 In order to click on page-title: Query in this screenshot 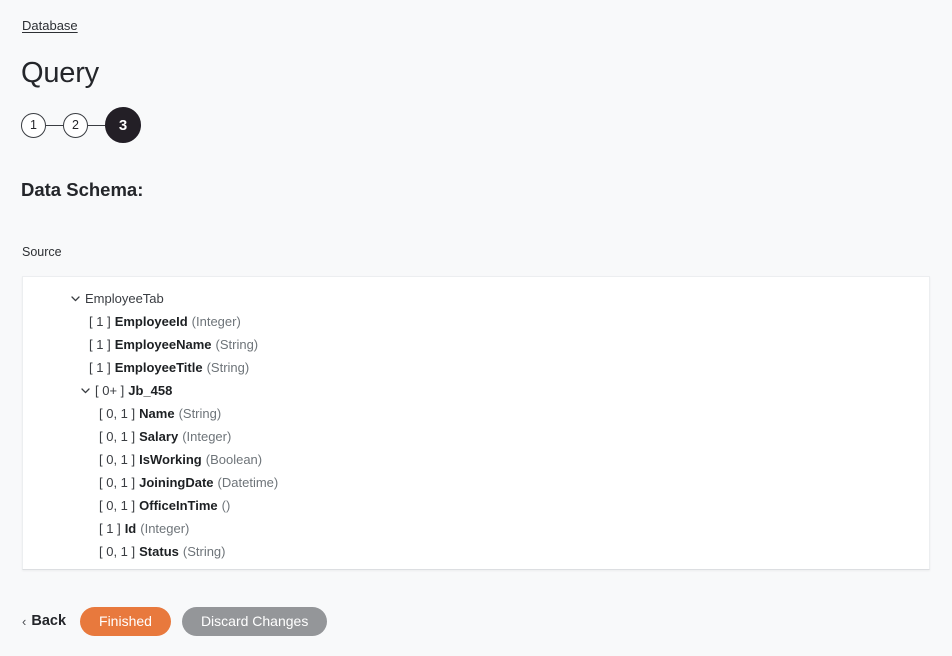, I will do `click(60, 73)`.